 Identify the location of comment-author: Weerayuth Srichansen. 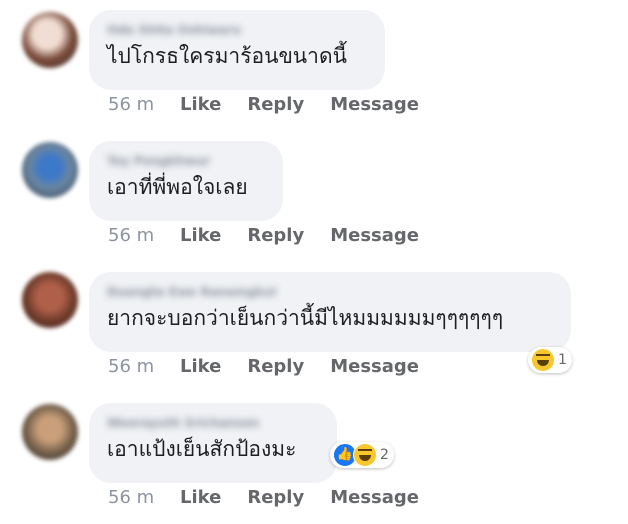
(183, 423).